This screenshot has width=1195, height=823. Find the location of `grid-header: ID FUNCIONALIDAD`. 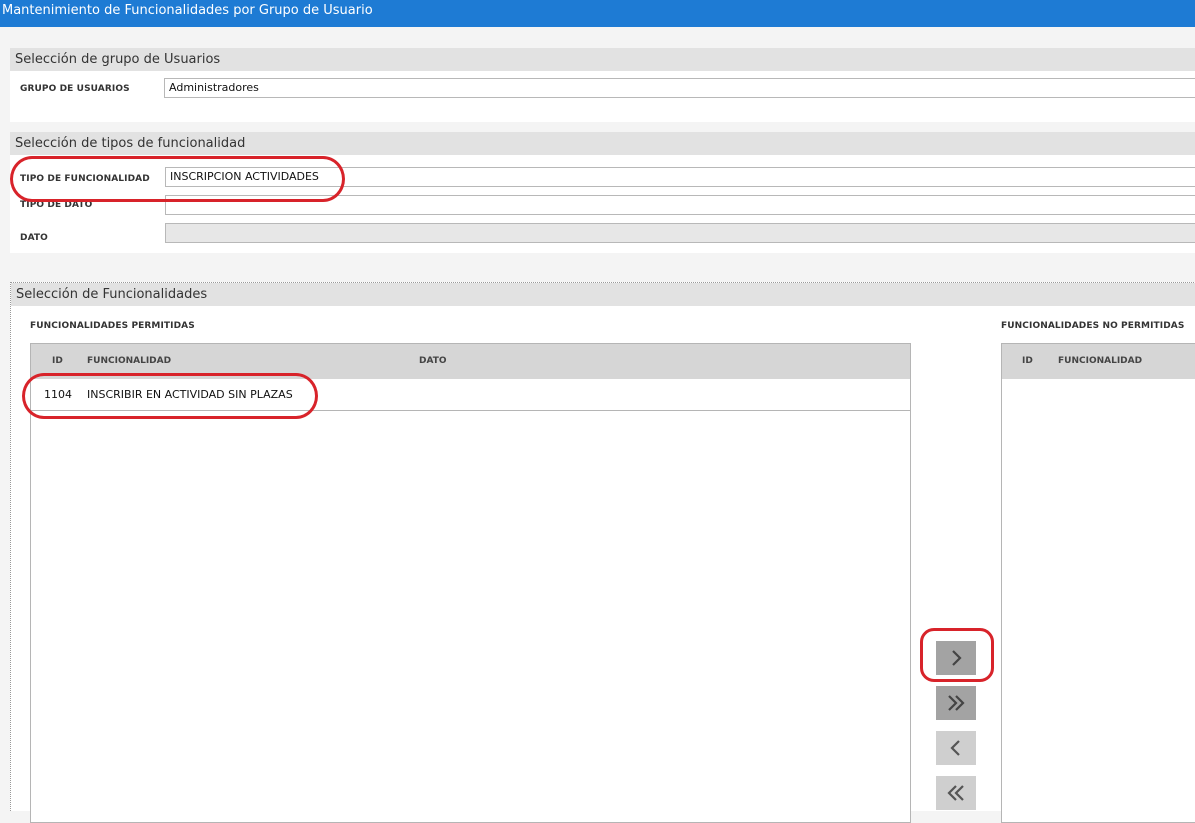

grid-header: ID FUNCIONALIDAD is located at coordinates (1098, 361).